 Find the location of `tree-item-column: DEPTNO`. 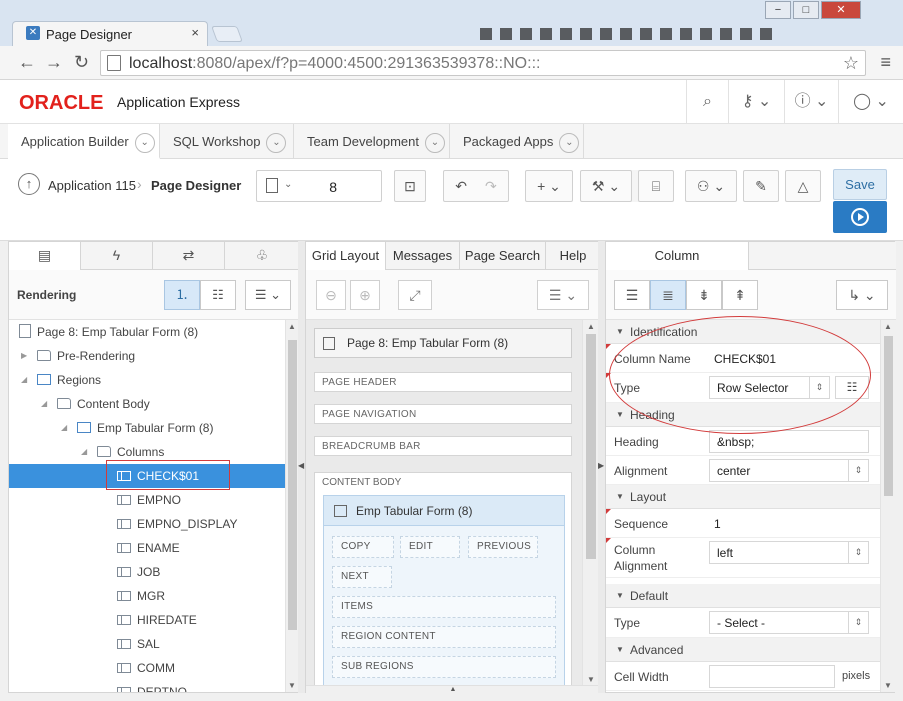

tree-item-column: DEPTNO is located at coordinates (147, 686).